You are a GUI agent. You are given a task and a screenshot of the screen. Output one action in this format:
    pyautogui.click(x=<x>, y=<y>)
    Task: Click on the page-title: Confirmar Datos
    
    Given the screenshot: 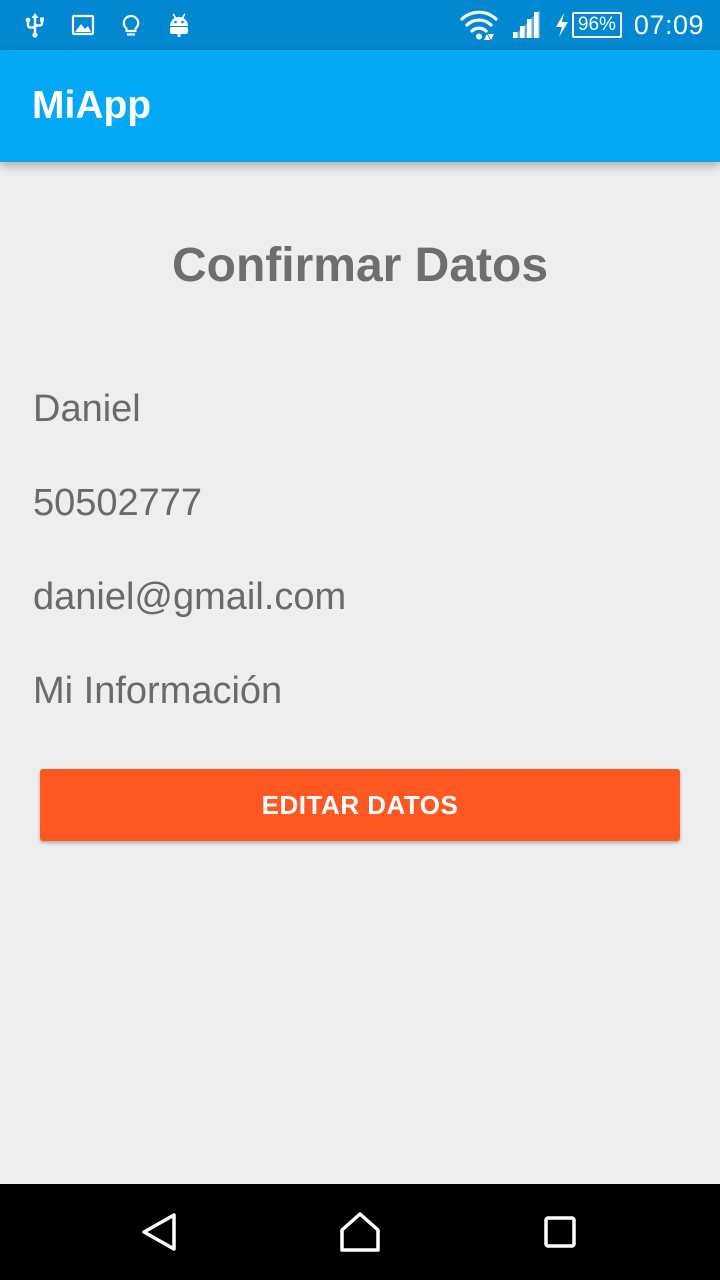 What is the action you would take?
    pyautogui.click(x=360, y=265)
    